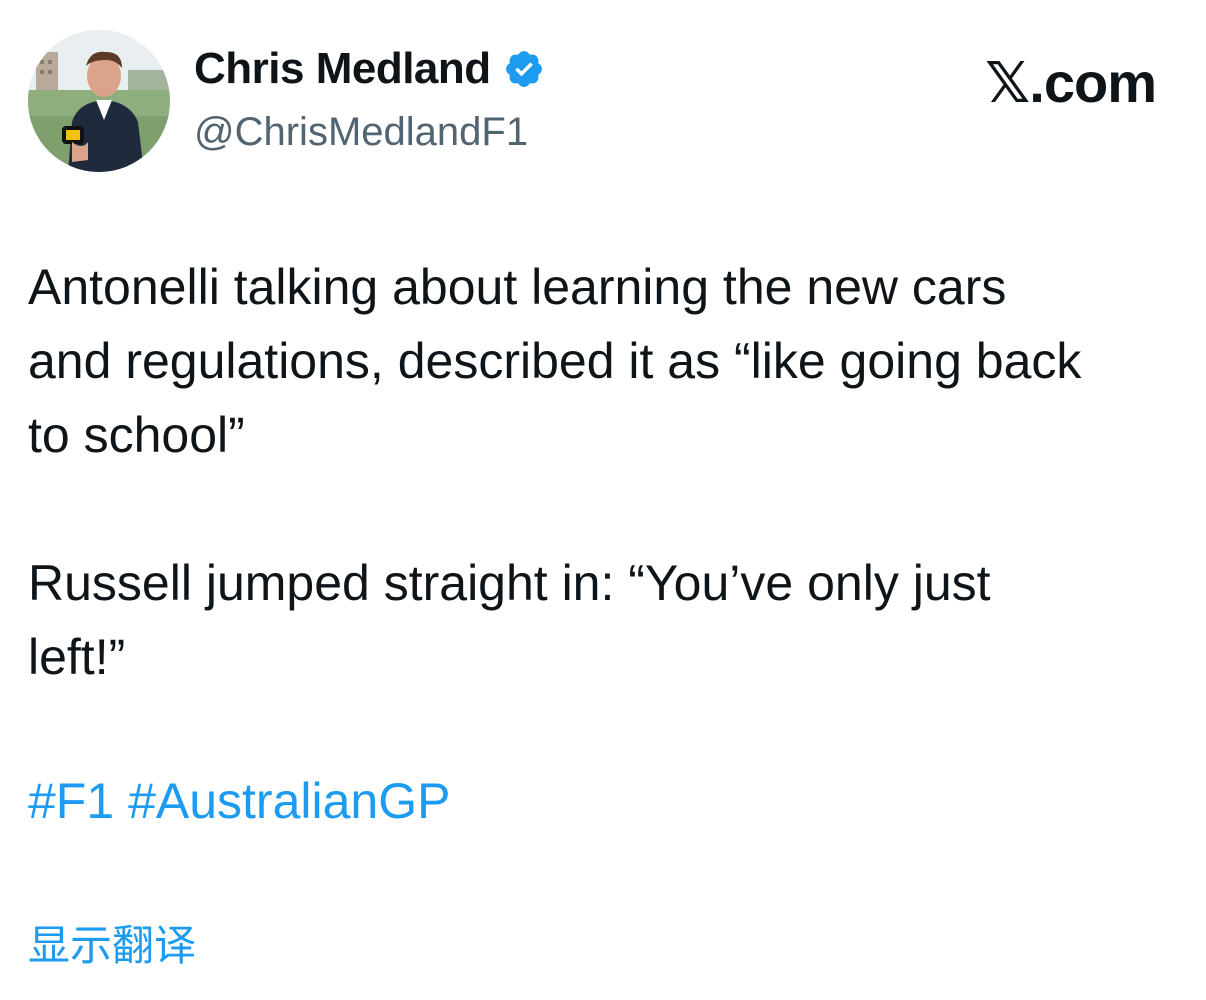 This screenshot has width=1206, height=1000. I want to click on site-domain: .com, so click(1093, 82).